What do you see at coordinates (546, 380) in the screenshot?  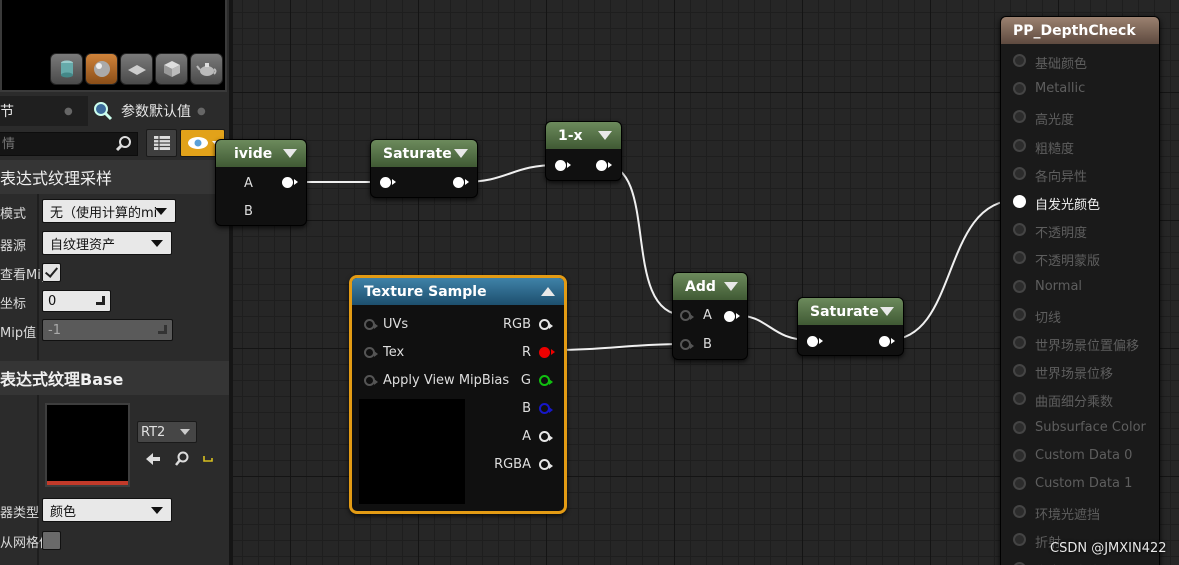 I see `output-pin-g` at bounding box center [546, 380].